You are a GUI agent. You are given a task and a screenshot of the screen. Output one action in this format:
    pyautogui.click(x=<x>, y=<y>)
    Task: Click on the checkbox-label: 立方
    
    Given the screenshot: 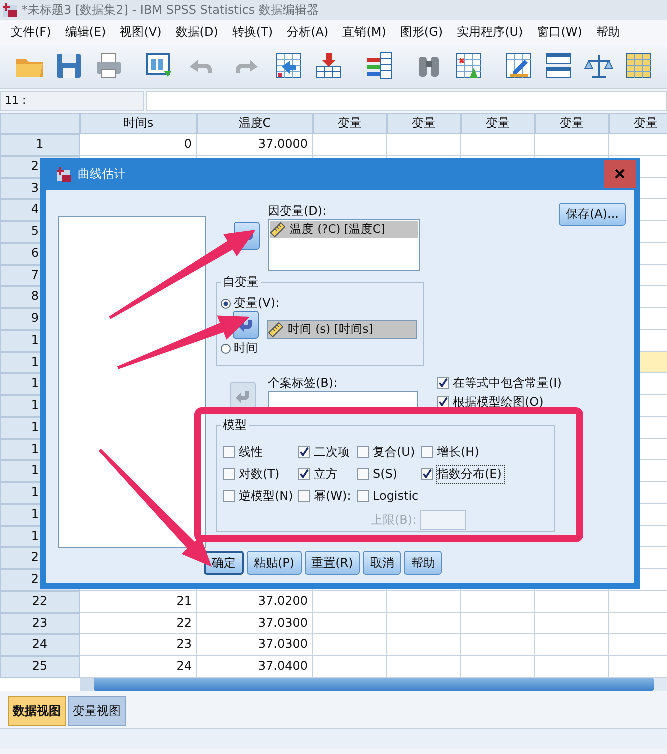 What is the action you would take?
    pyautogui.click(x=326, y=474)
    